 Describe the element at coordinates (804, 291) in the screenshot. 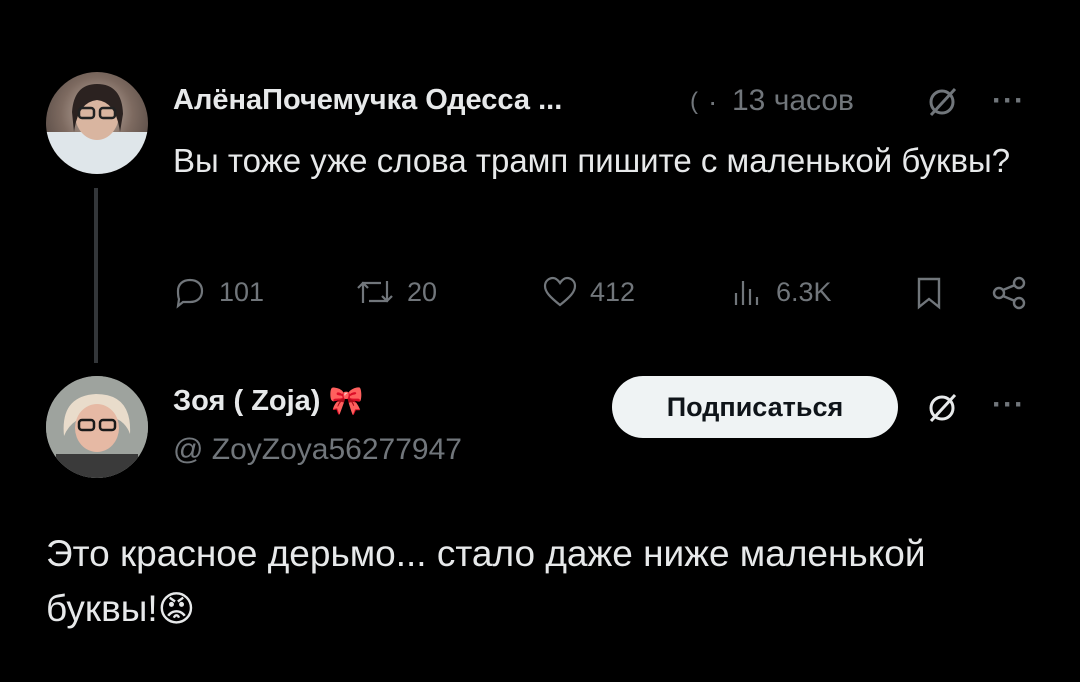

I see `views-count: 6.3K` at that location.